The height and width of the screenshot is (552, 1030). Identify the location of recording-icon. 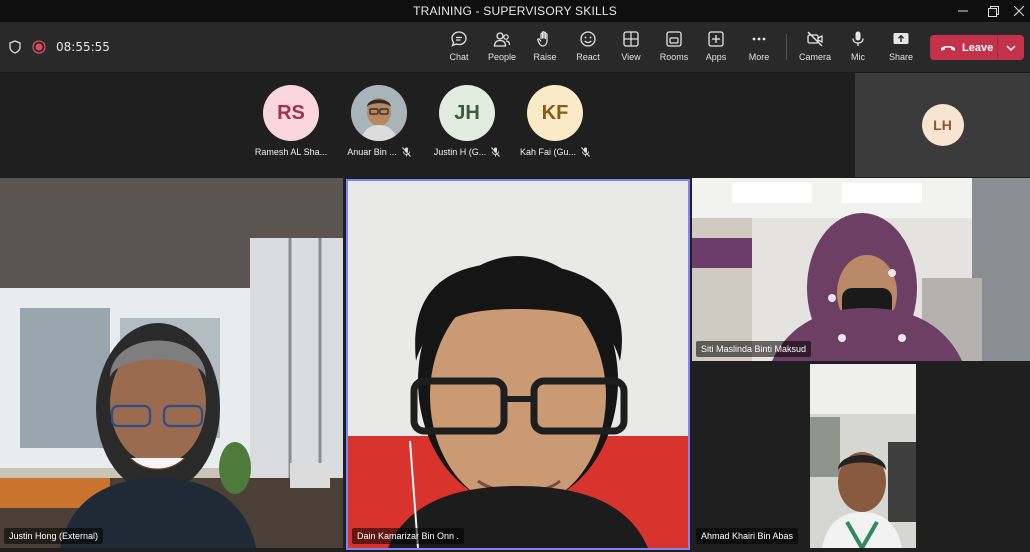
(39, 47).